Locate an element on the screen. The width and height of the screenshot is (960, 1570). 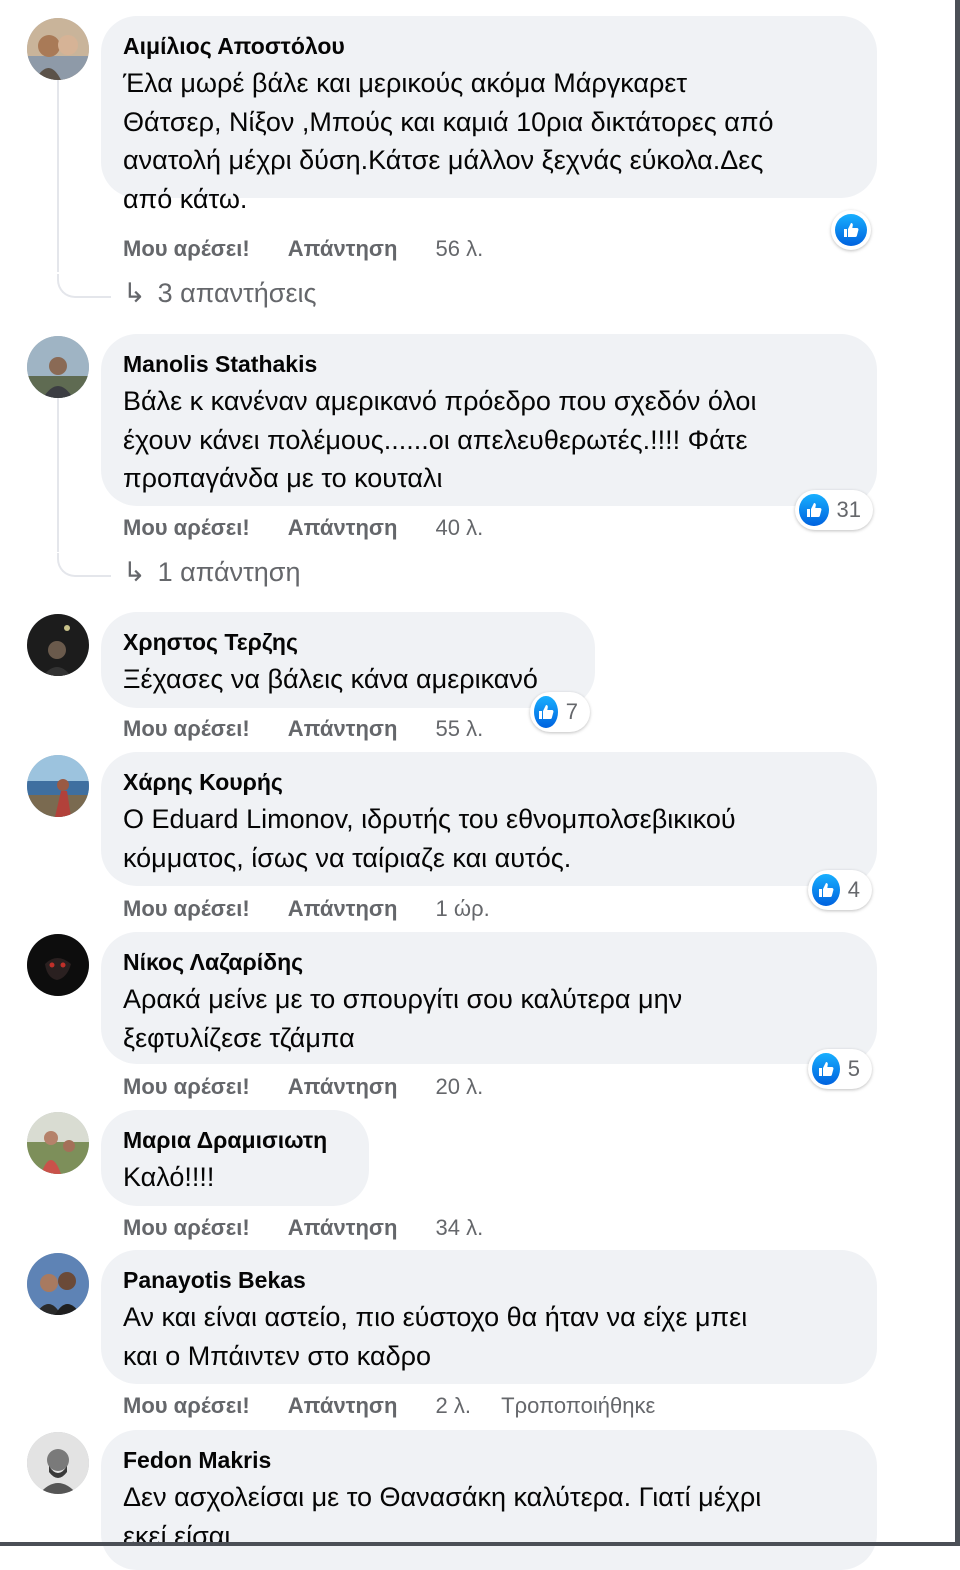
timestamp: 55 λ. is located at coordinates (460, 729).